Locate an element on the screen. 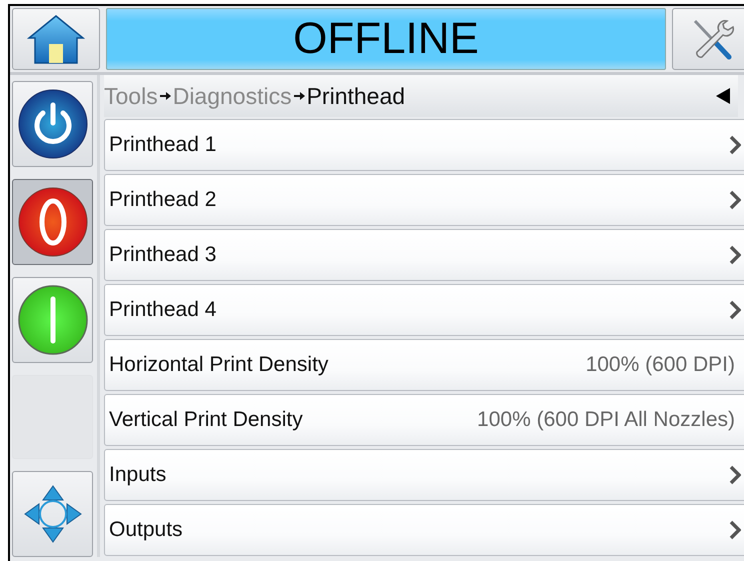 Image resolution: width=744 pixels, height=561 pixels. breadcrumb-item: Printhead is located at coordinates (356, 96).